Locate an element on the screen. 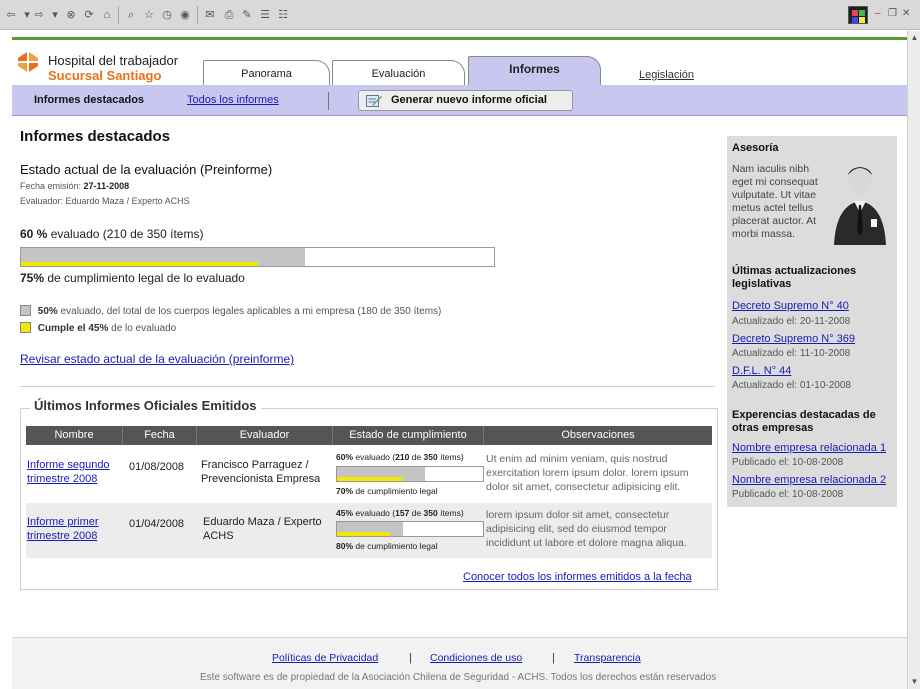  legislation-link: Decreto Supremo N° 40 is located at coordinates (790, 306).